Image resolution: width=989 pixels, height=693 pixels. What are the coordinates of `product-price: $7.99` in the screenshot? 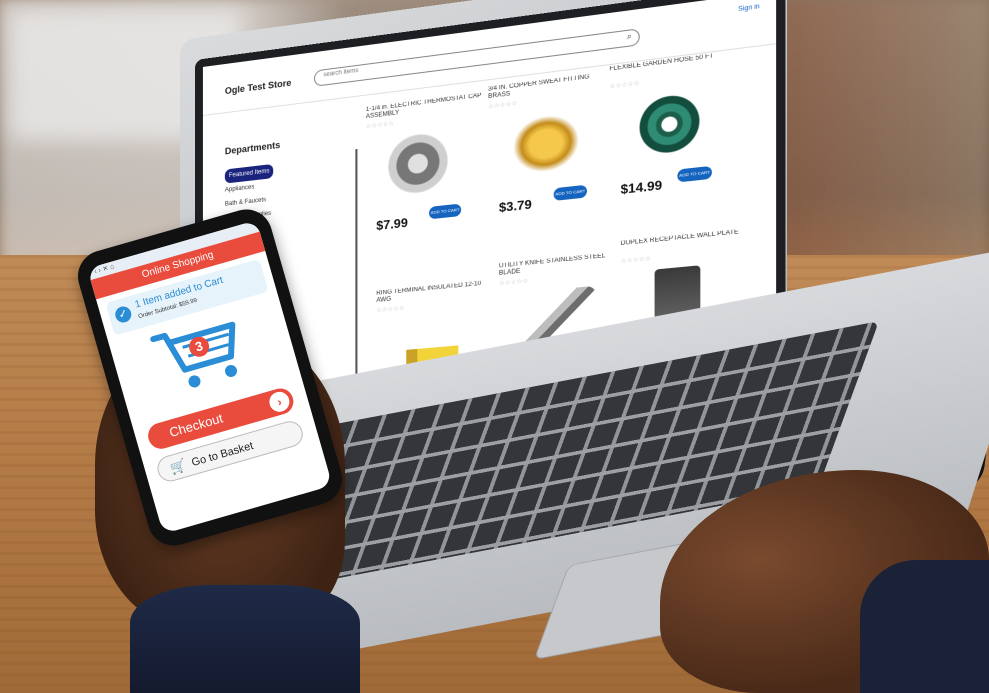 It's located at (392, 224).